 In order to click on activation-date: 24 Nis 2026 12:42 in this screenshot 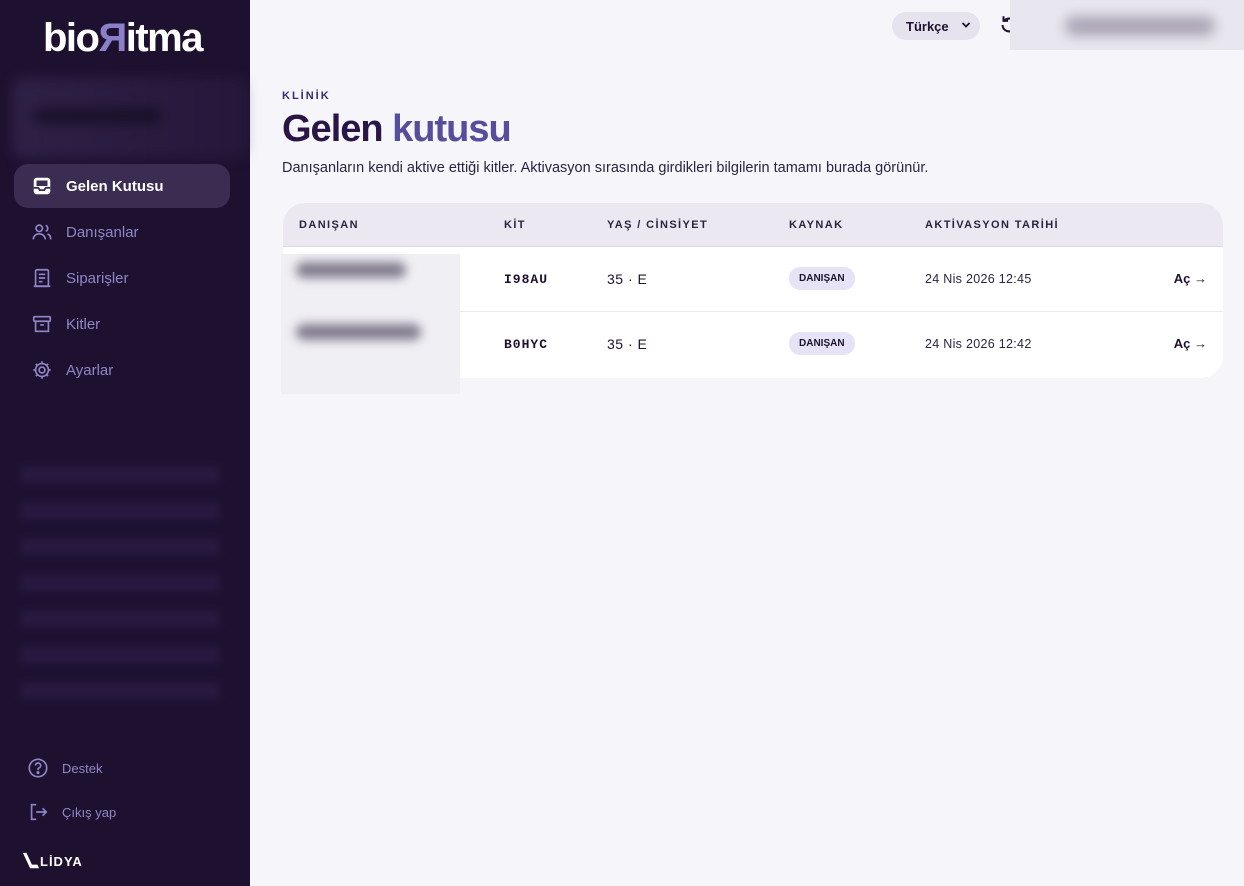, I will do `click(978, 344)`.